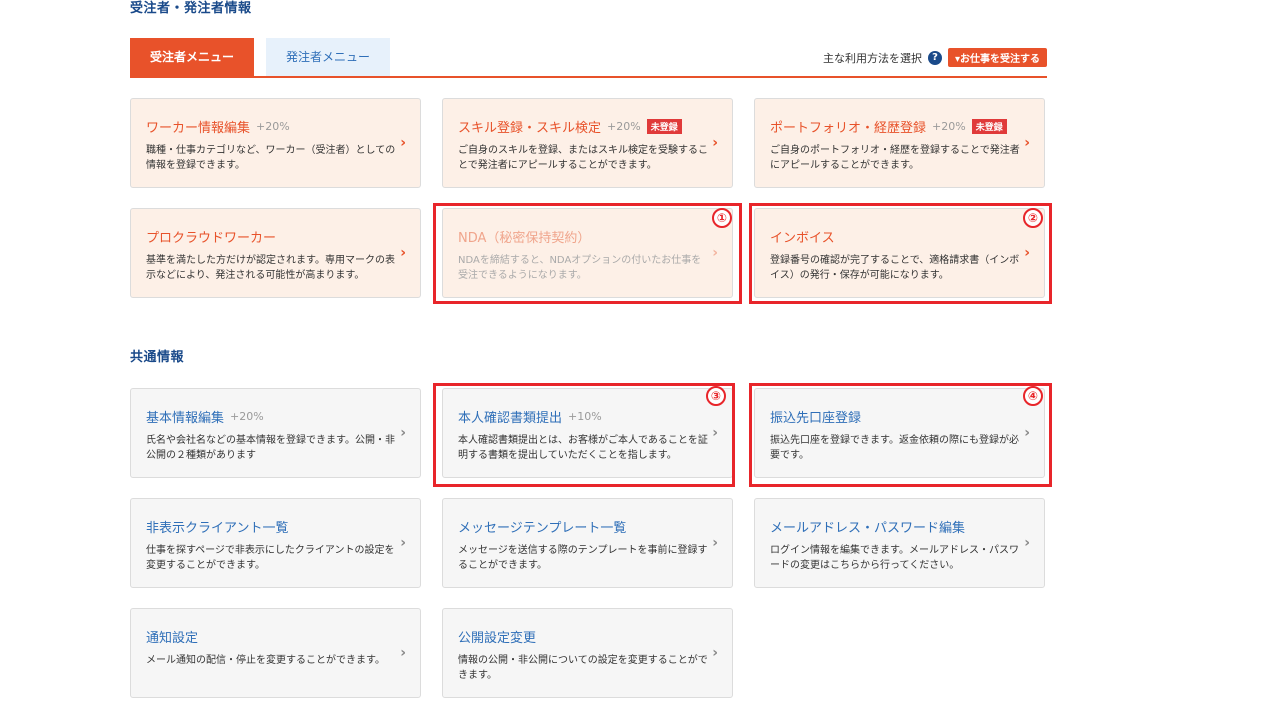  I want to click on card-title: メールアドレス・パスワード編集, so click(868, 528).